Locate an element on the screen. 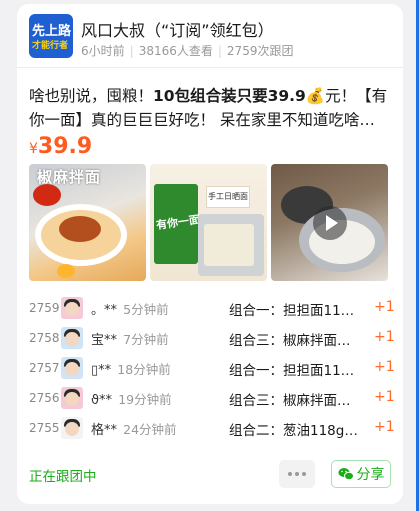 The height and width of the screenshot is (511, 419). post-meta: 6小时前 | 38166人查看 | 2759次跟团 is located at coordinates (187, 50).